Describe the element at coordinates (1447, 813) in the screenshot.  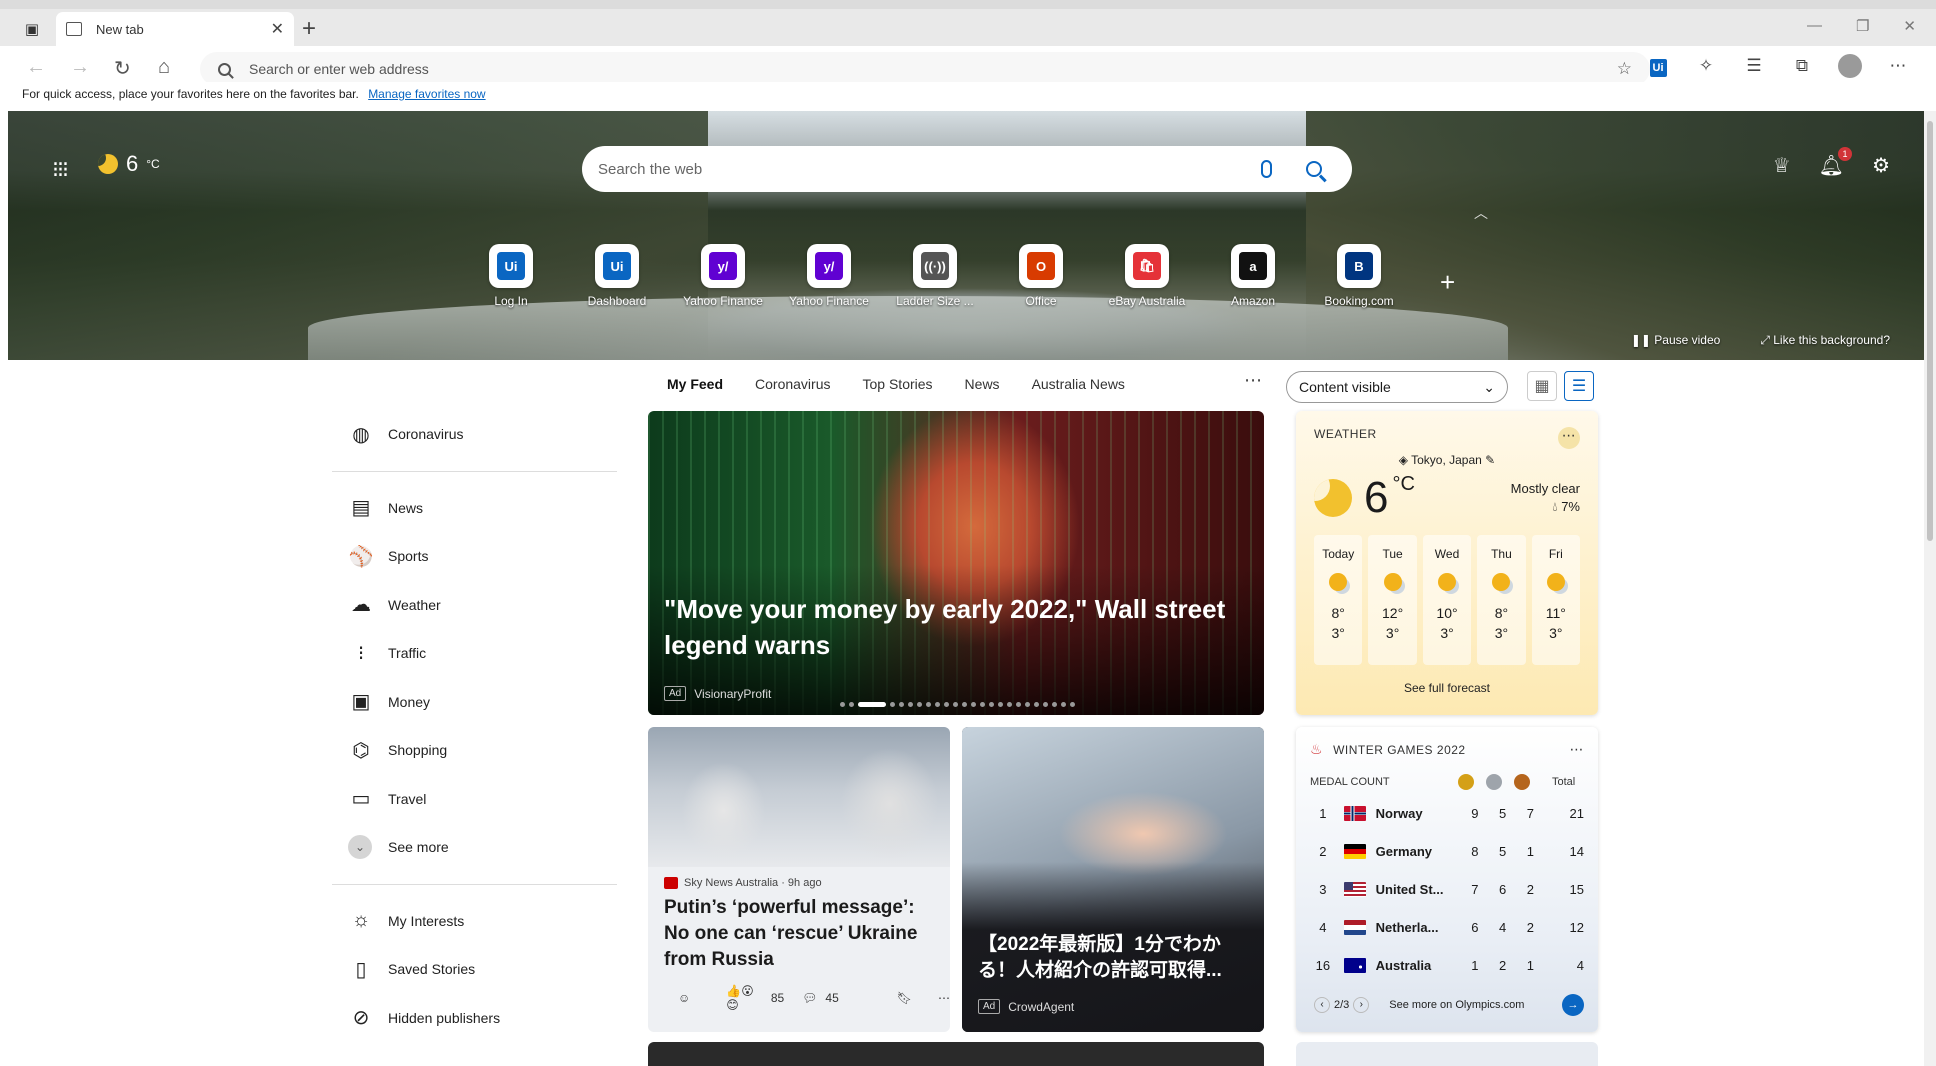
I see `medal-row: 1 Norway 9 5 7 21` at that location.